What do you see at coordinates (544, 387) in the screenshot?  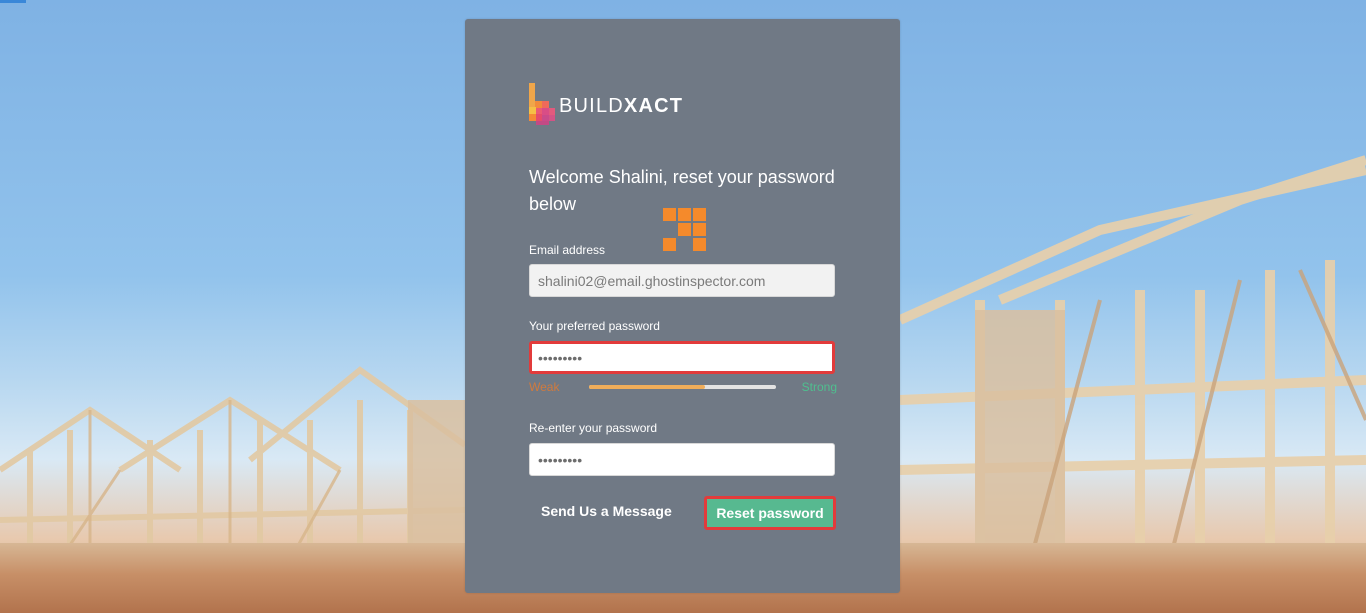 I see `strength-weak-label: Weak` at bounding box center [544, 387].